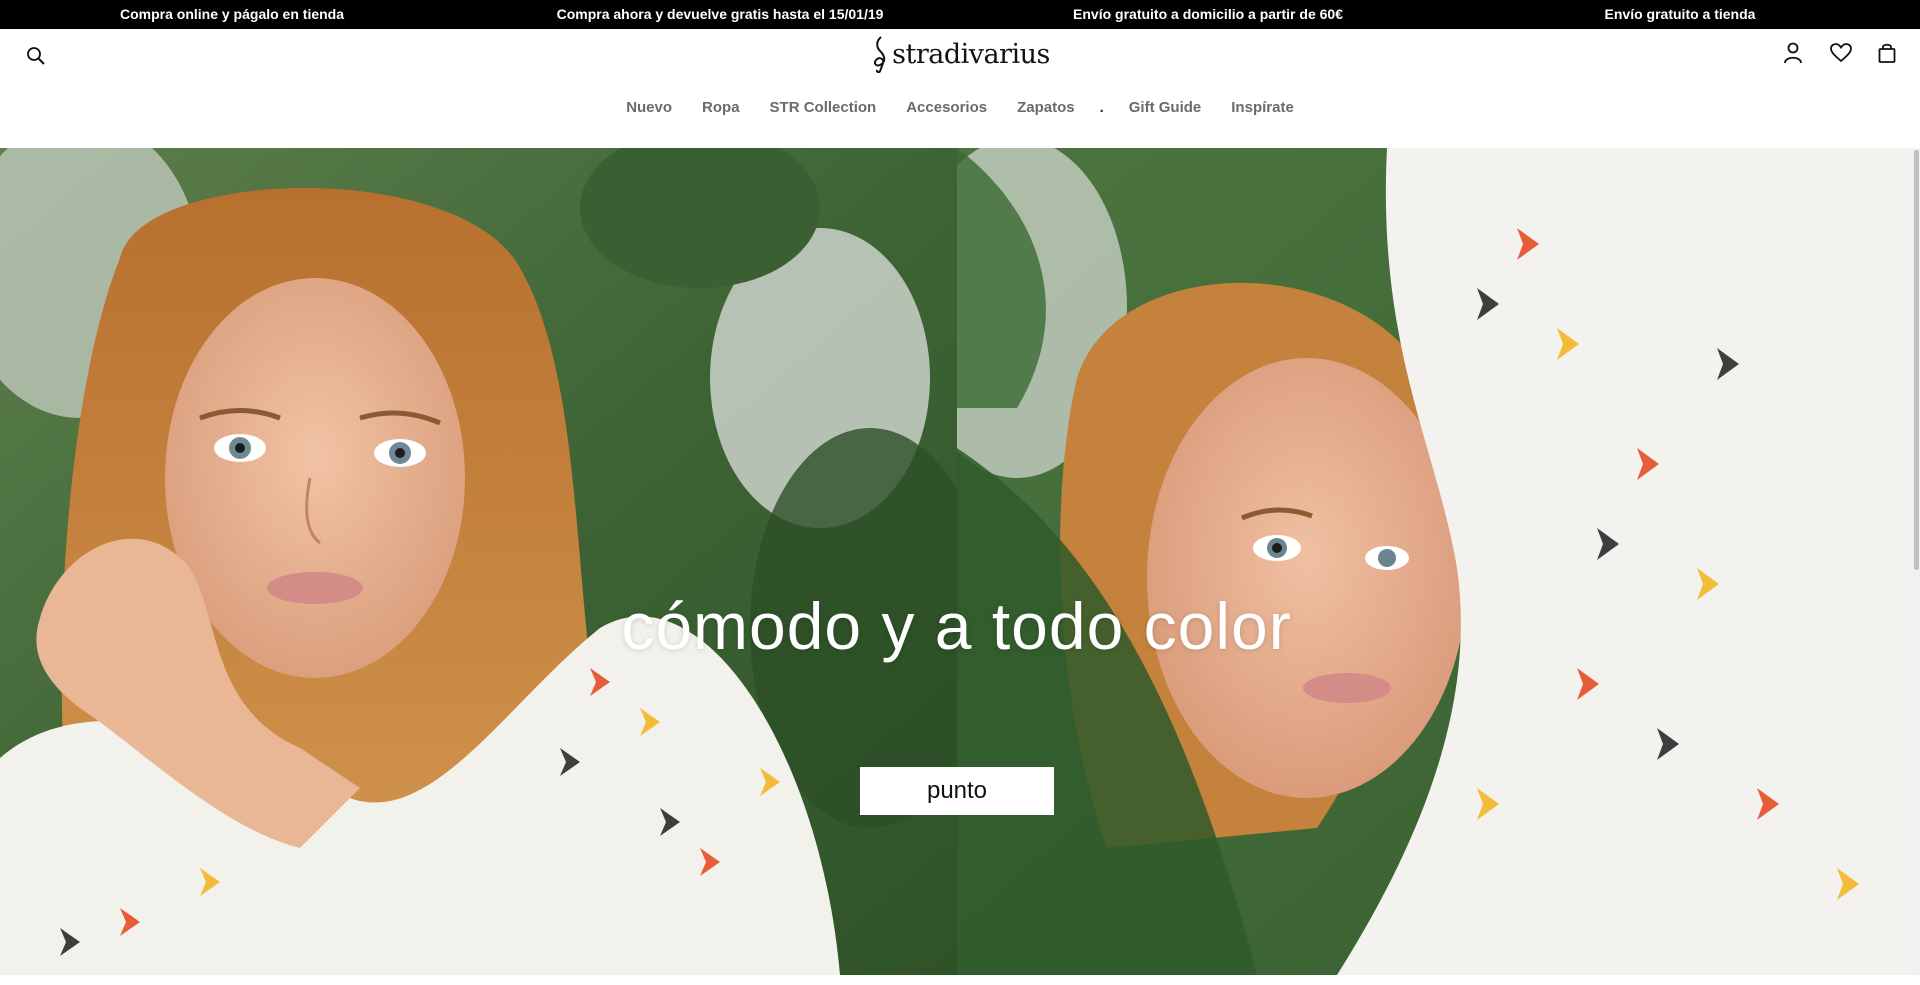  Describe the element at coordinates (956, 626) in the screenshot. I see `hero-headline: cómodo y a todo color` at that location.